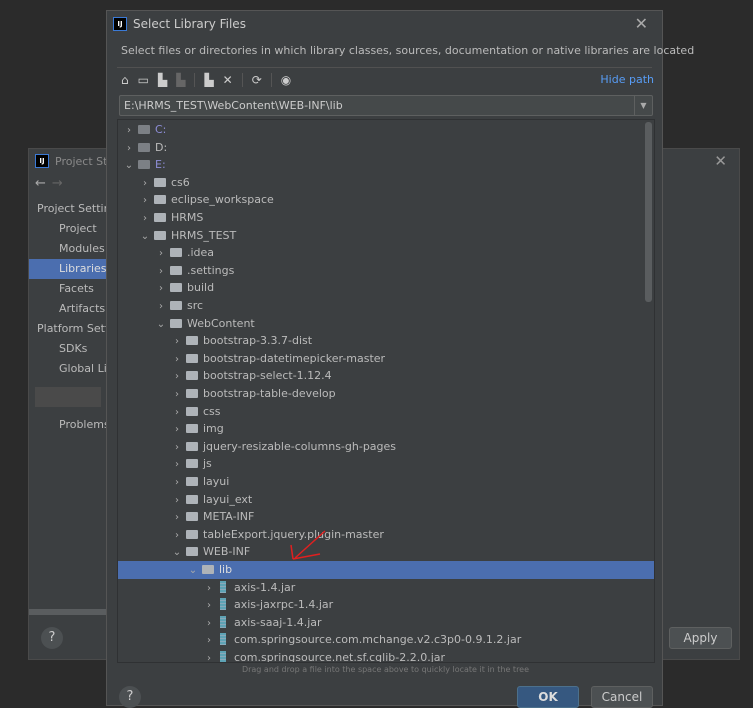  I want to click on jar-icon, so click(223, 621).